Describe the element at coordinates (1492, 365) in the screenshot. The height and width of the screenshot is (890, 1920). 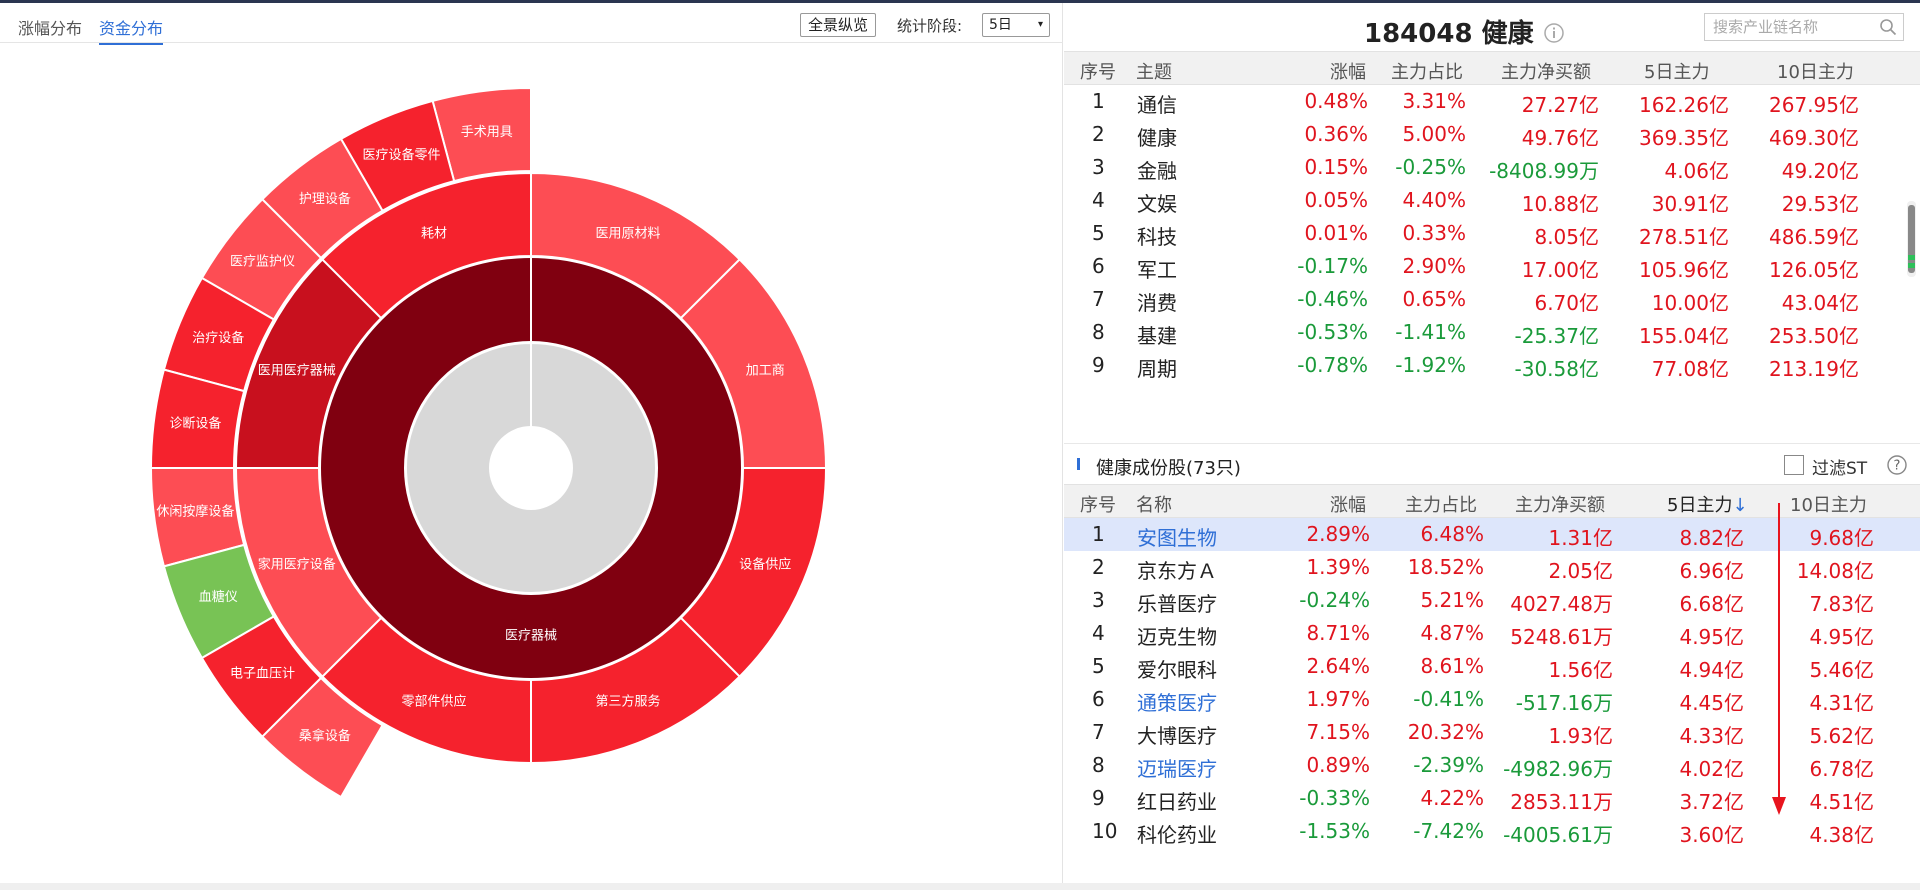
I see `table-row: 9 周期 -0.78% -1.92% -30.58亿 77.08亿 213.19亿` at that location.